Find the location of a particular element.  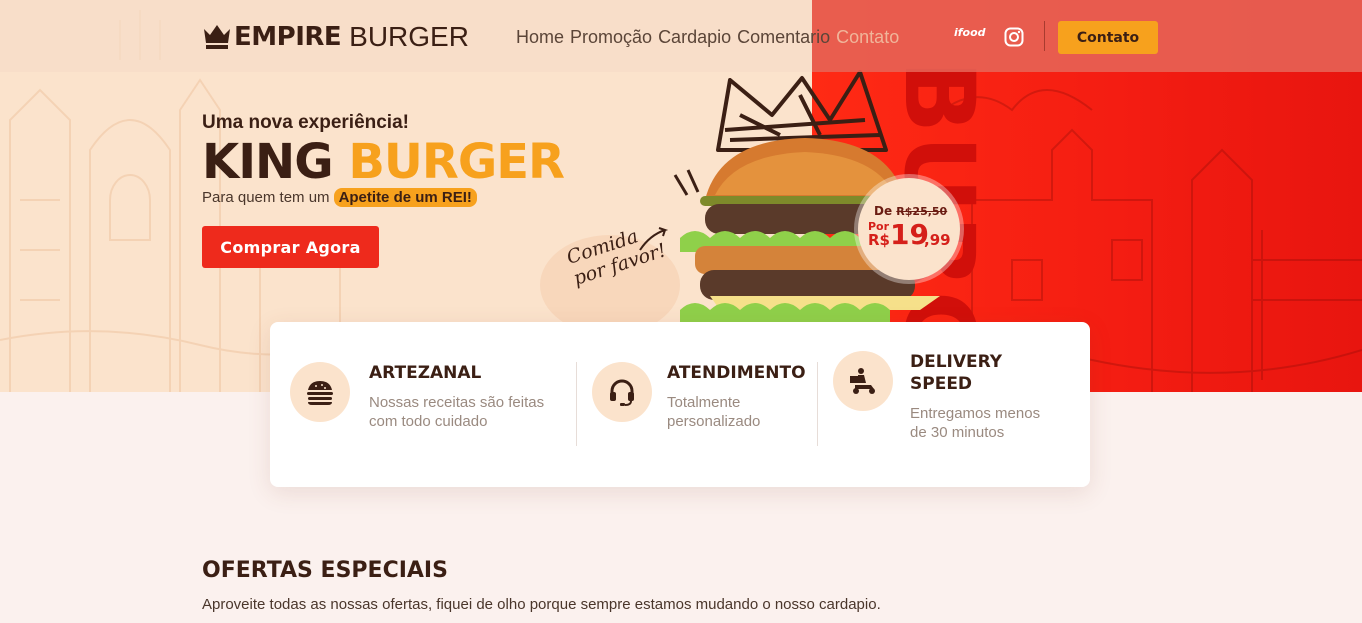

brand-name-light: BURGER is located at coordinates (409, 36).